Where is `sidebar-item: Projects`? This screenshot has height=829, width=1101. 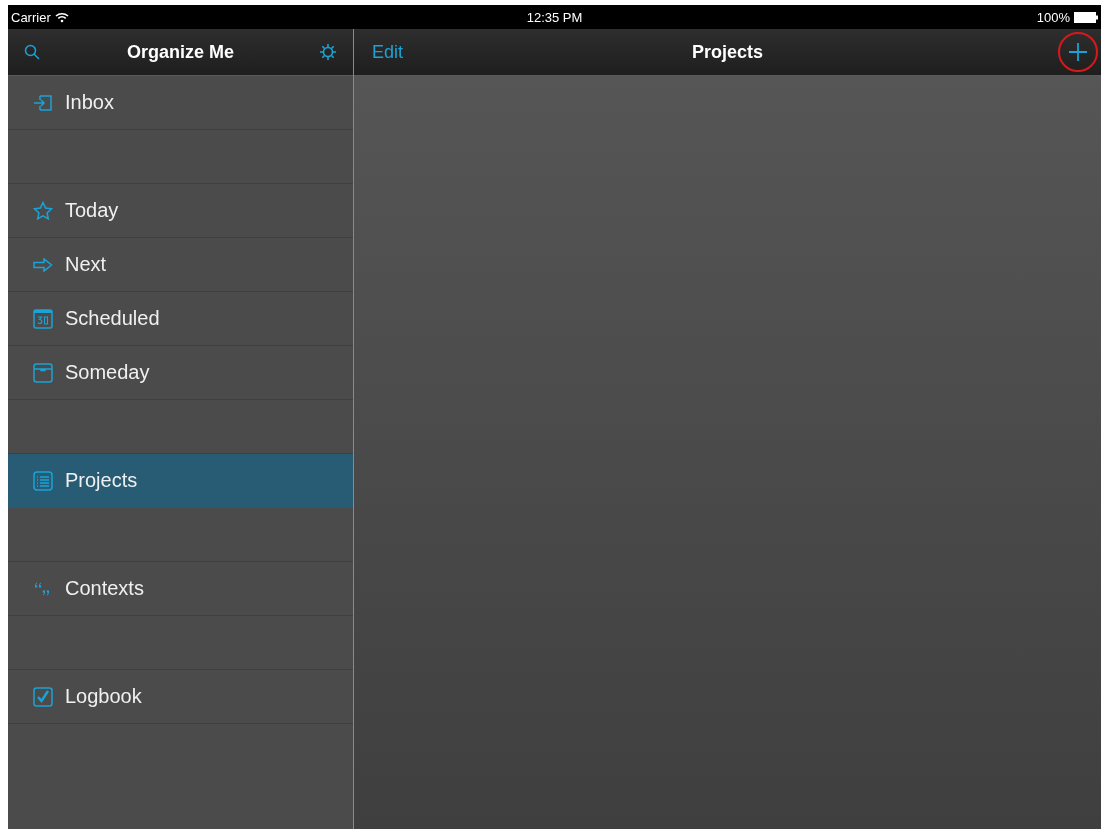
sidebar-item: Projects is located at coordinates (180, 481).